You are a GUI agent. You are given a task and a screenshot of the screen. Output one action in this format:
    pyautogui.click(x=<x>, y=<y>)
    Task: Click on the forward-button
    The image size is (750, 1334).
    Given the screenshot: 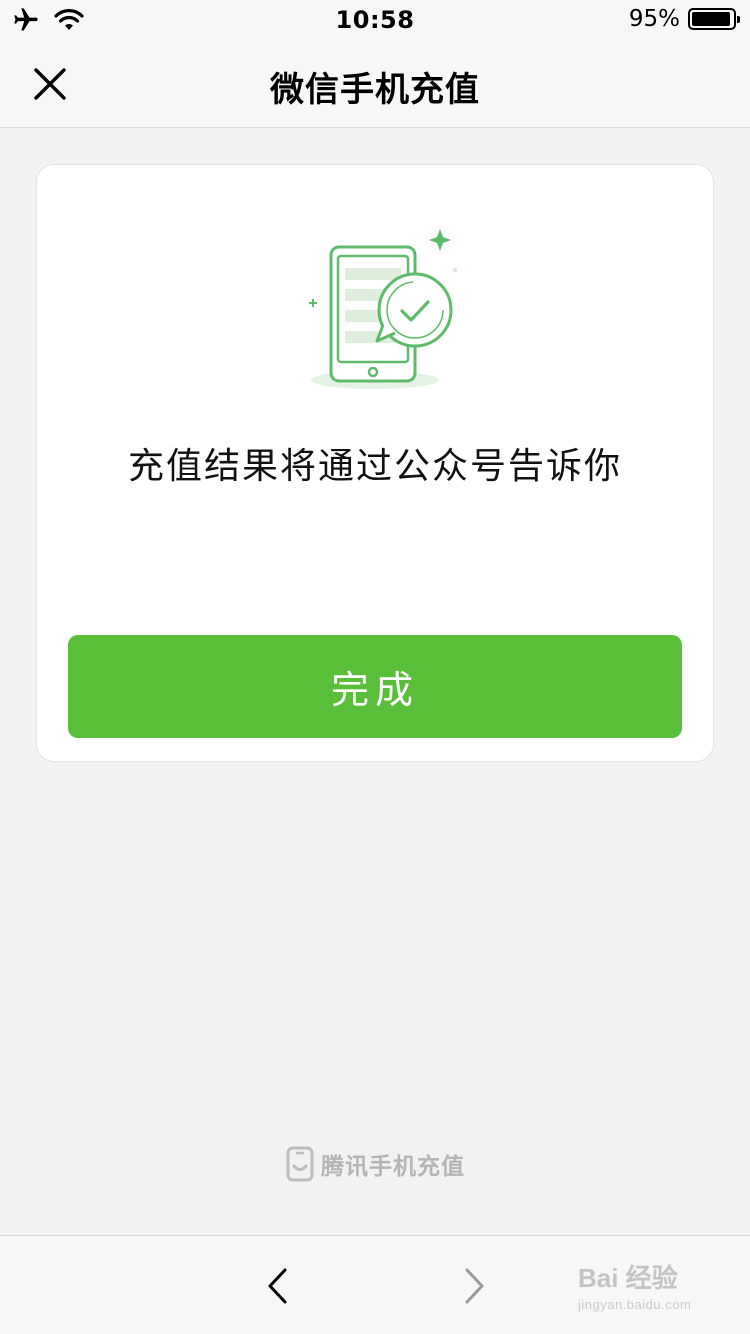 What is the action you would take?
    pyautogui.click(x=474, y=1286)
    